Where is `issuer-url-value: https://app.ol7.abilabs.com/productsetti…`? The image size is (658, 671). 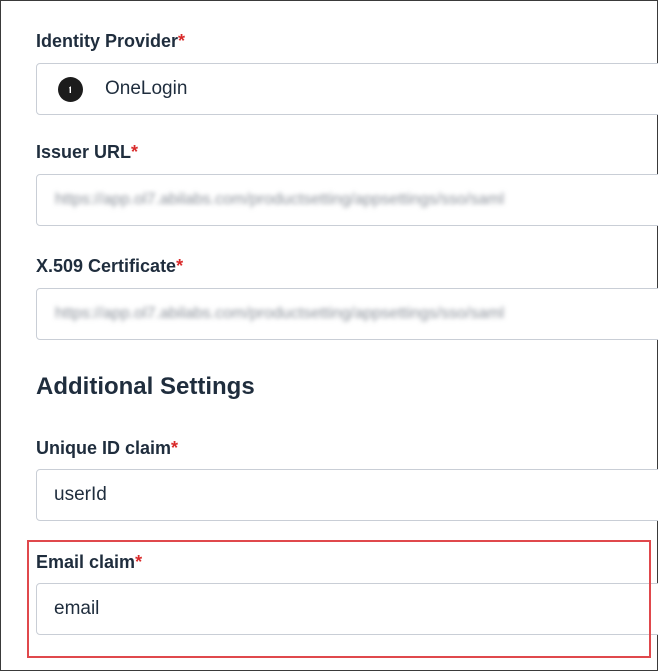 issuer-url-value: https://app.ol7.abilabs.com/productsetti… is located at coordinates (280, 199).